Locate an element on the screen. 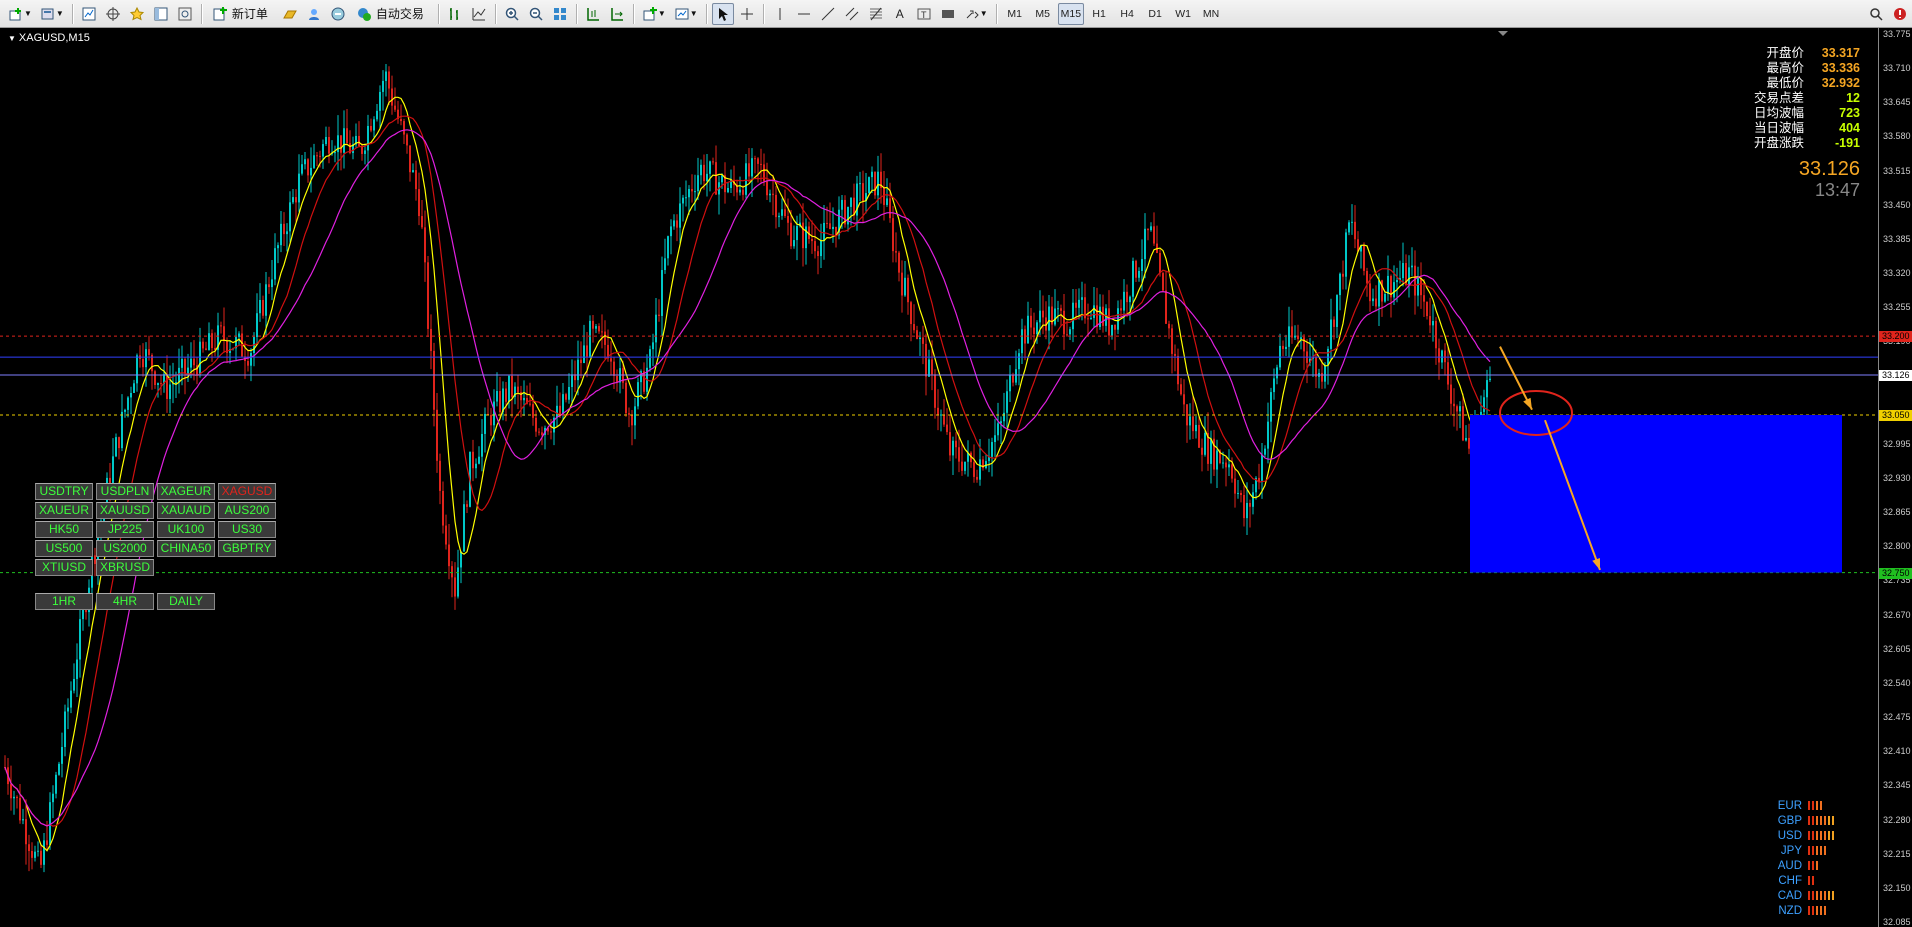  text-label-icon: T is located at coordinates (924, 14).